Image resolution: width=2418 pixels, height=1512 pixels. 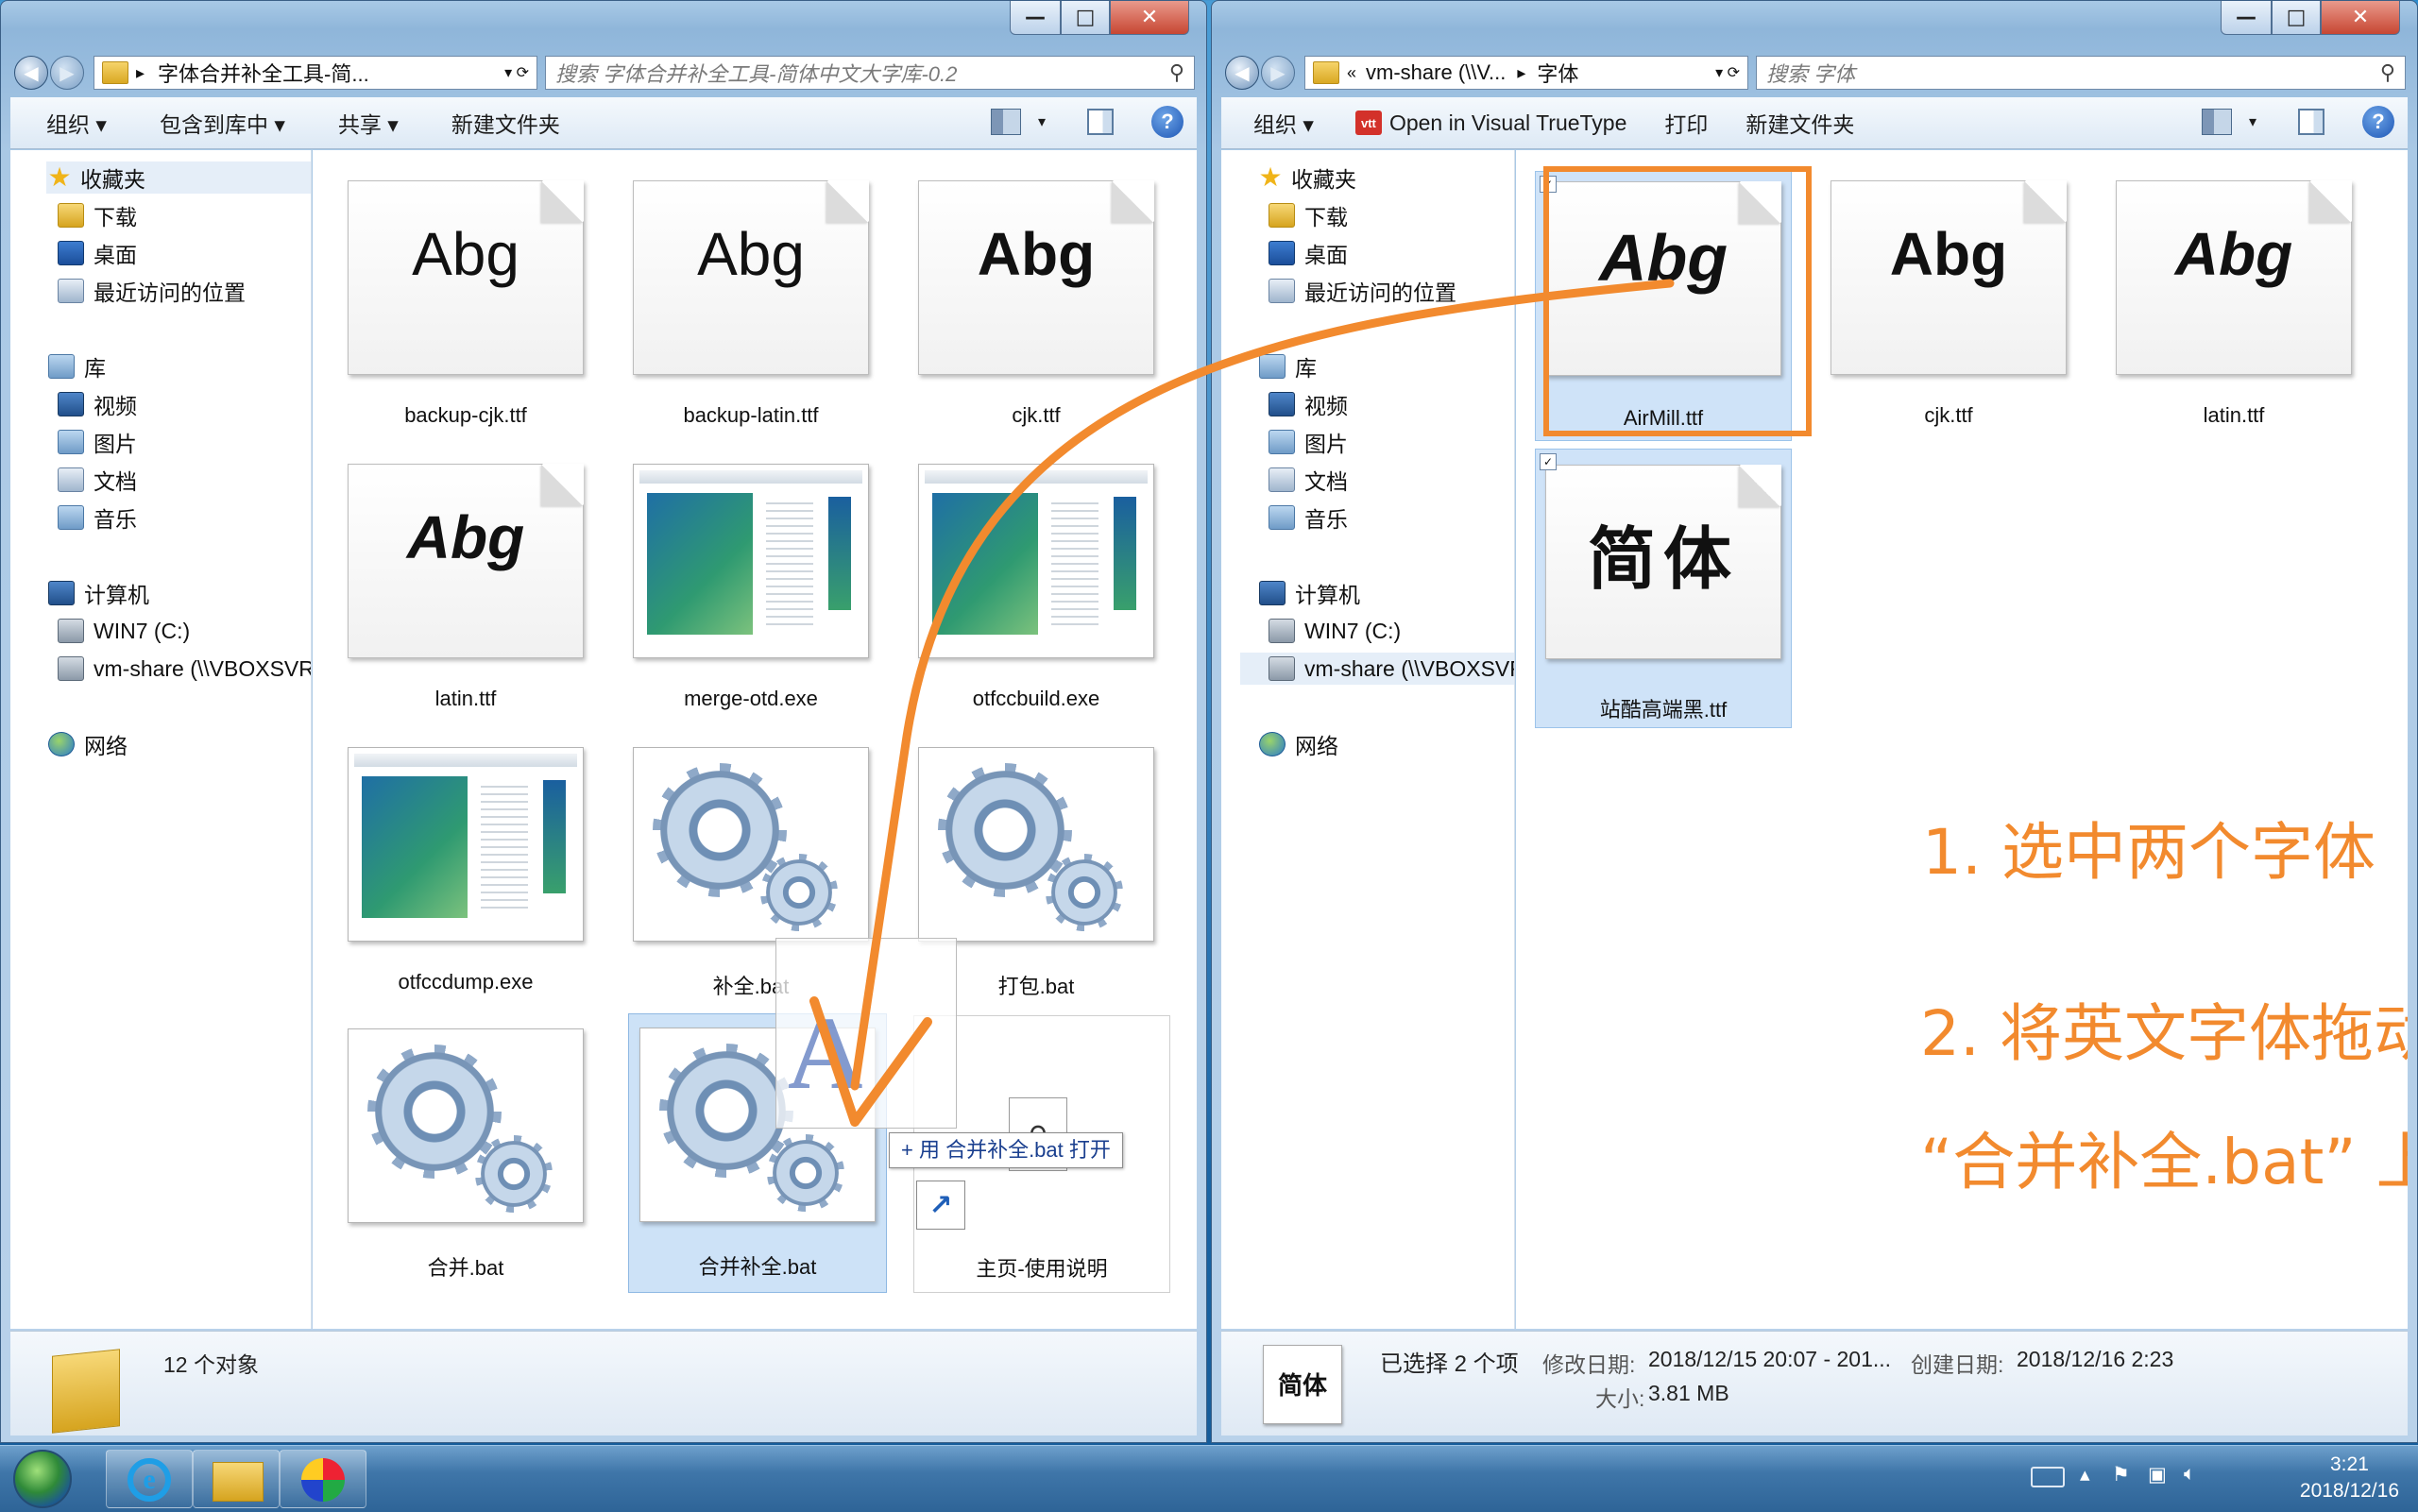 What do you see at coordinates (2085, 1475) in the screenshot?
I see `tray-expand-icon: ▴` at bounding box center [2085, 1475].